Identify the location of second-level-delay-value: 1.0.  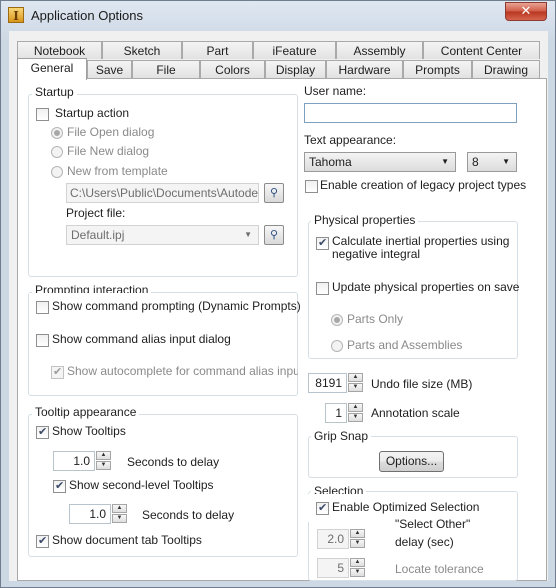
(90, 514).